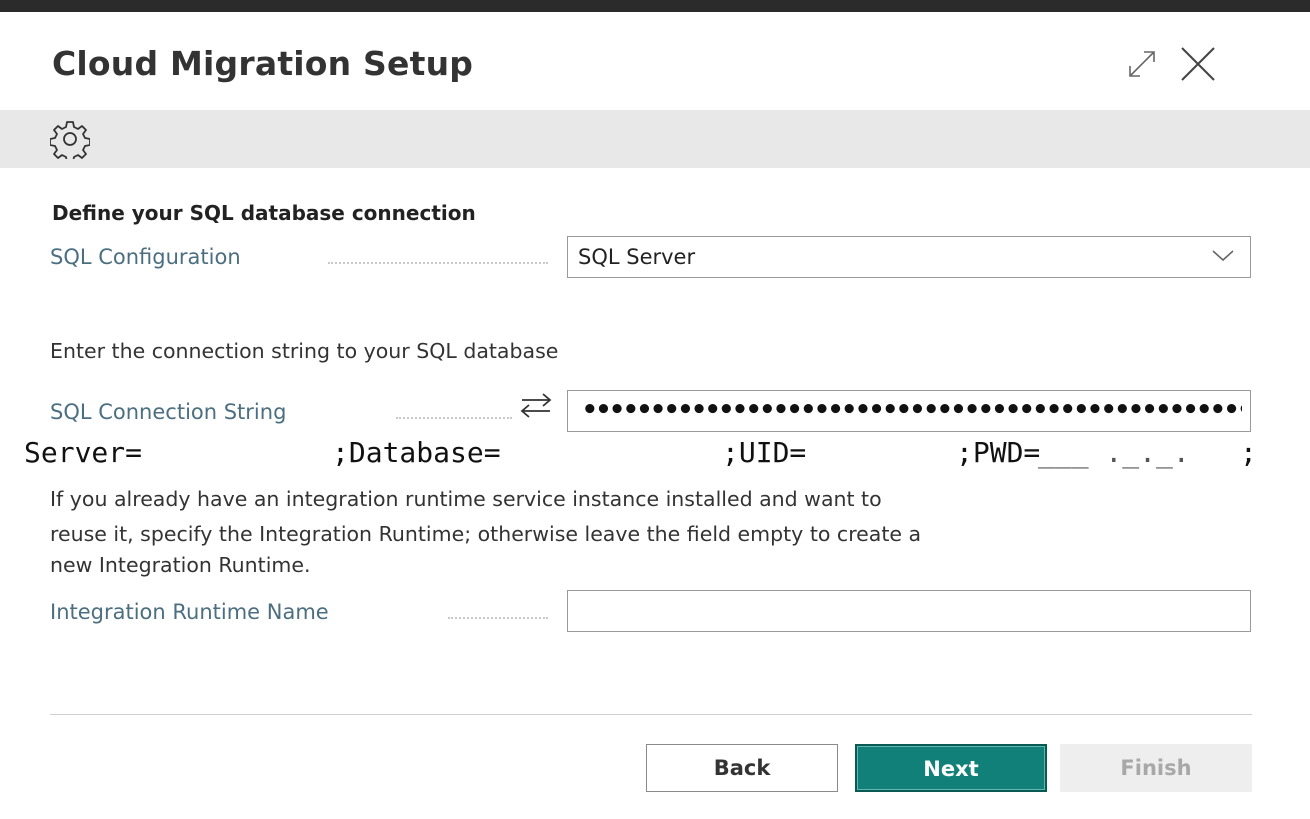  Describe the element at coordinates (655, 6) in the screenshot. I see `window-top-edge` at that location.